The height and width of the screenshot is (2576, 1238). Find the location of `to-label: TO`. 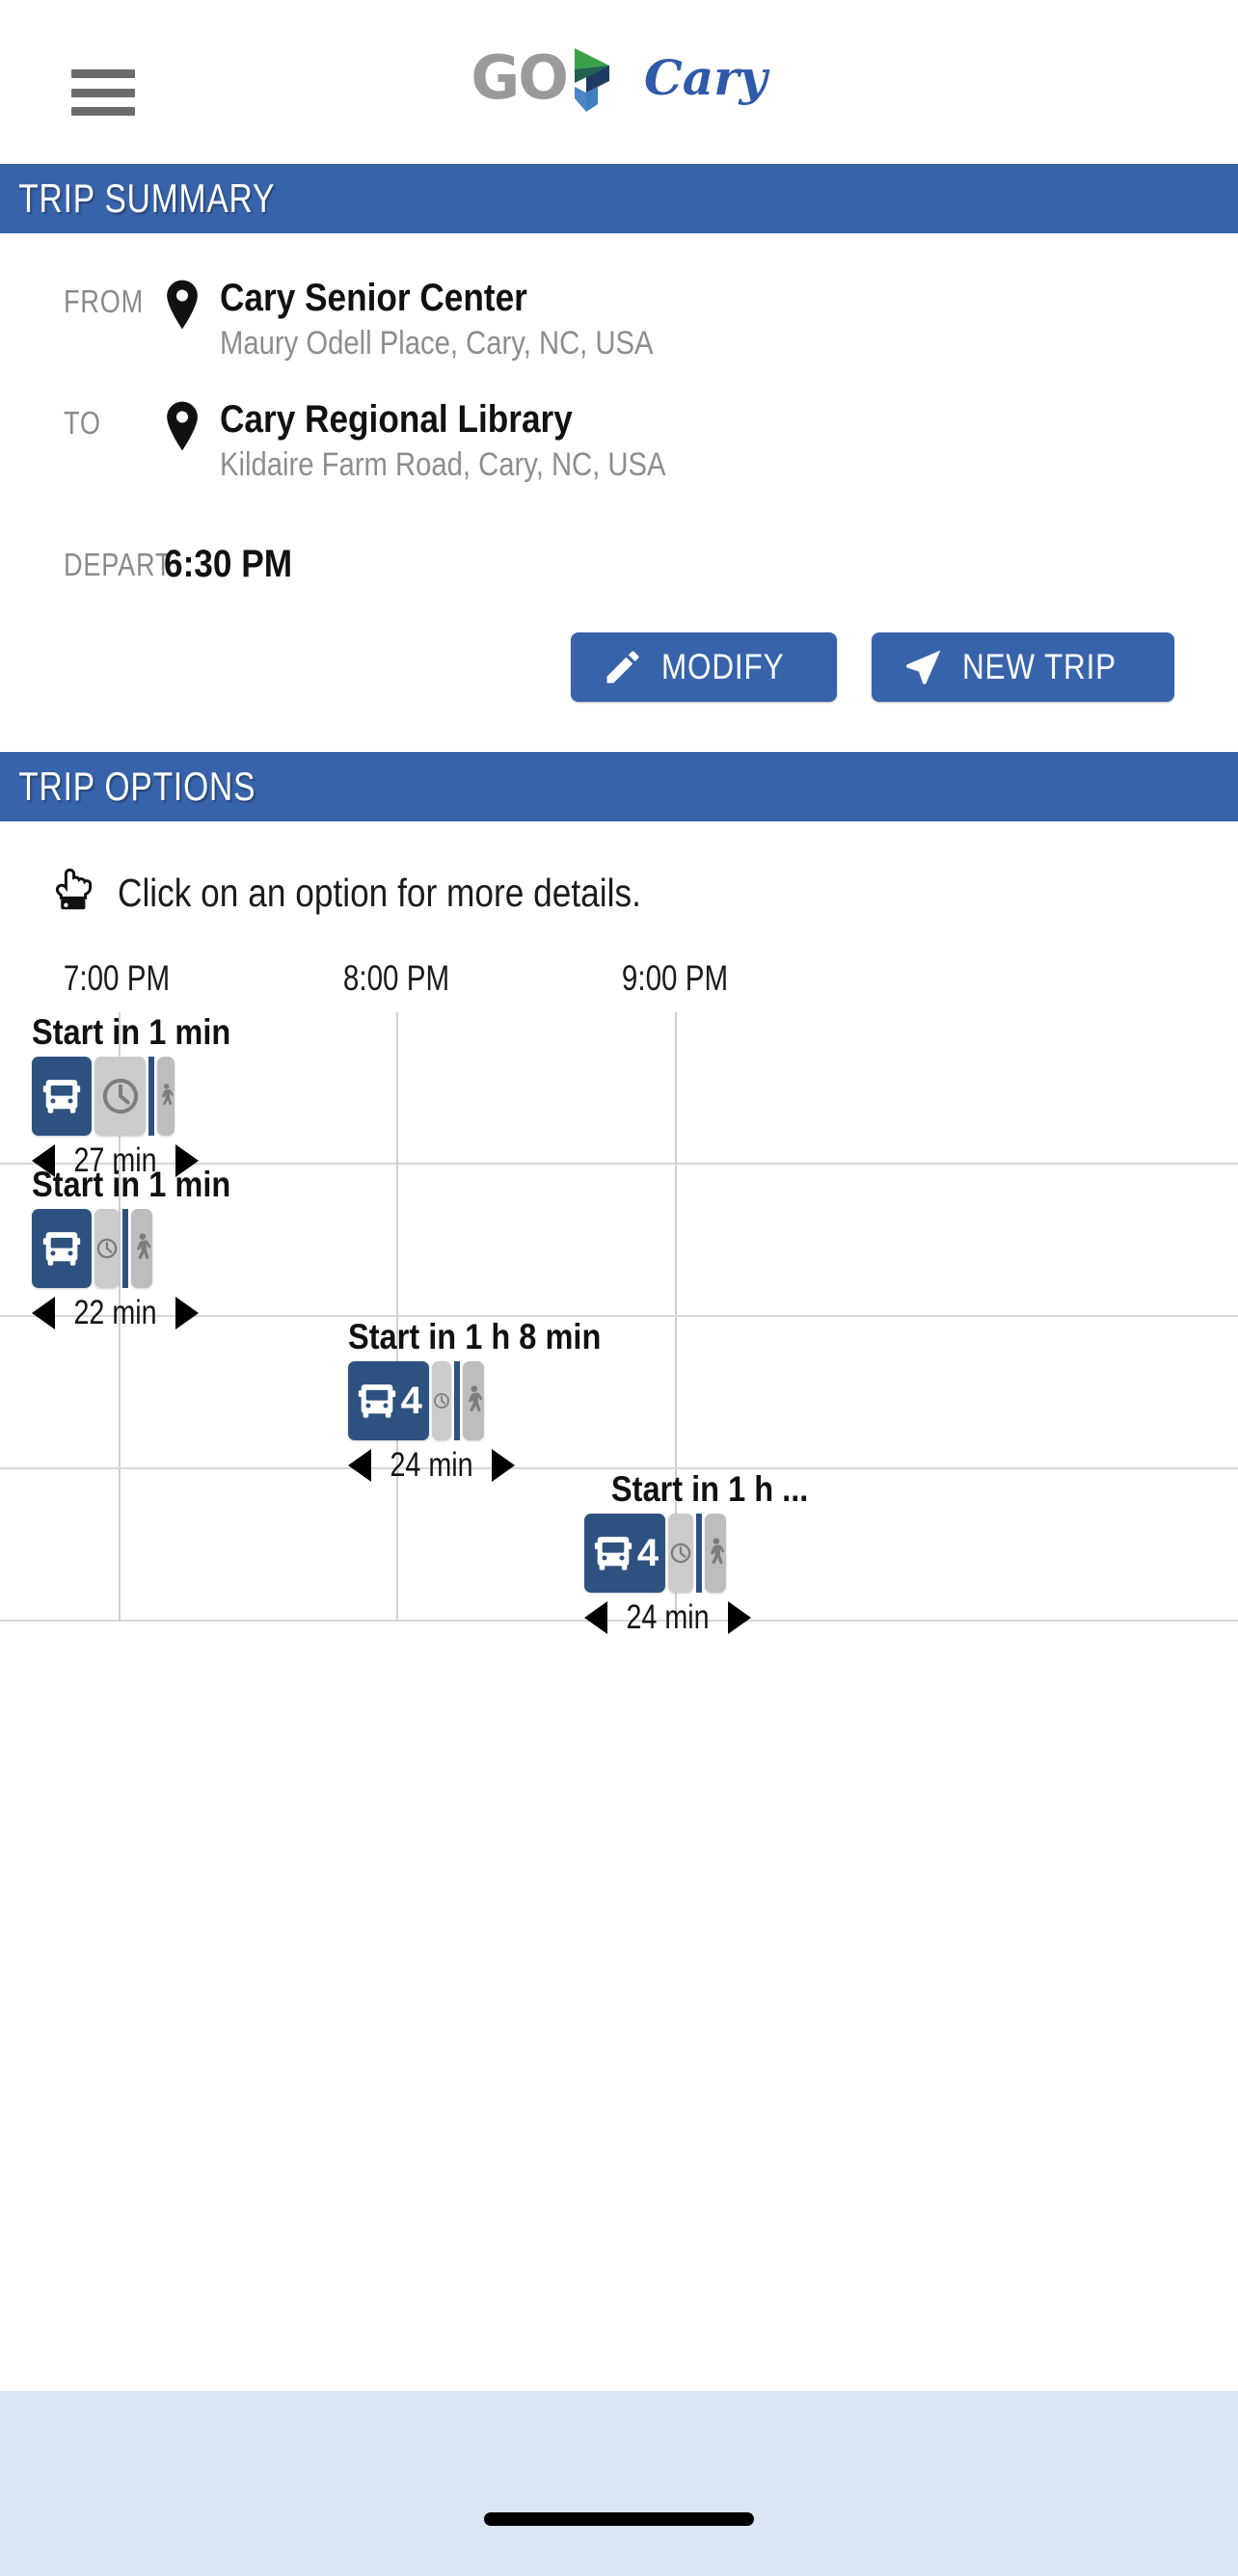

to-label: TO is located at coordinates (82, 423).